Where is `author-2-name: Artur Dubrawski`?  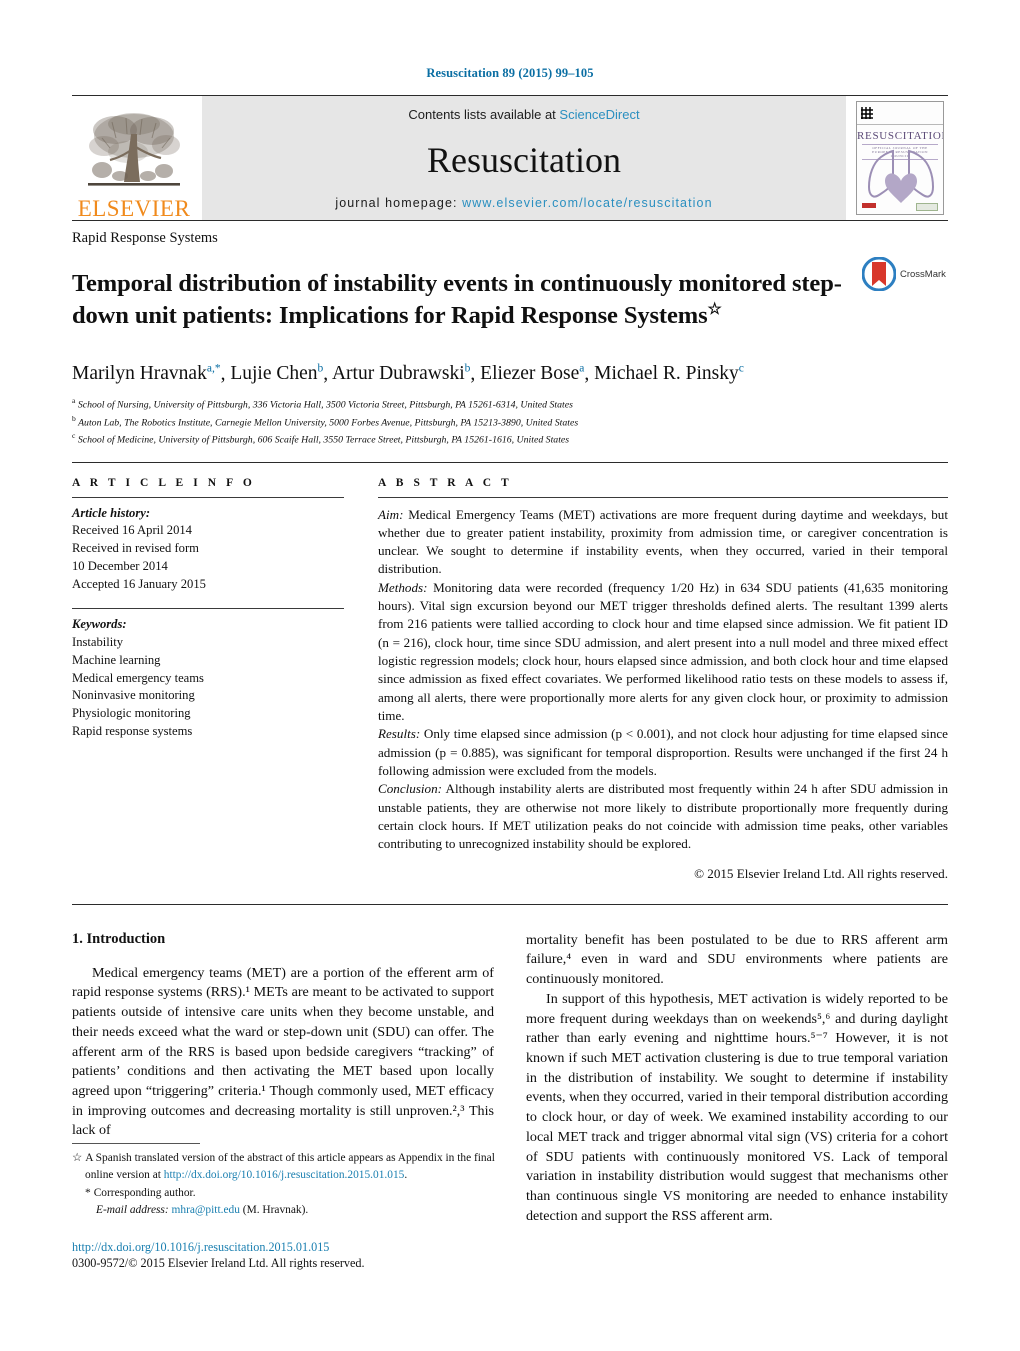
author-2-name: Artur Dubrawski is located at coordinates (398, 374).